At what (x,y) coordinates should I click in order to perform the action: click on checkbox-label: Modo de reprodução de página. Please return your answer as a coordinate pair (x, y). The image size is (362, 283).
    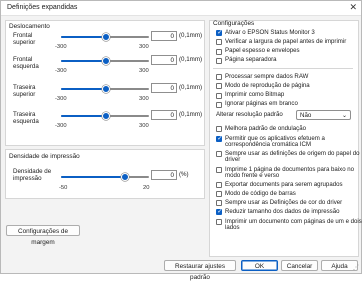
    Looking at the image, I should click on (267, 85).